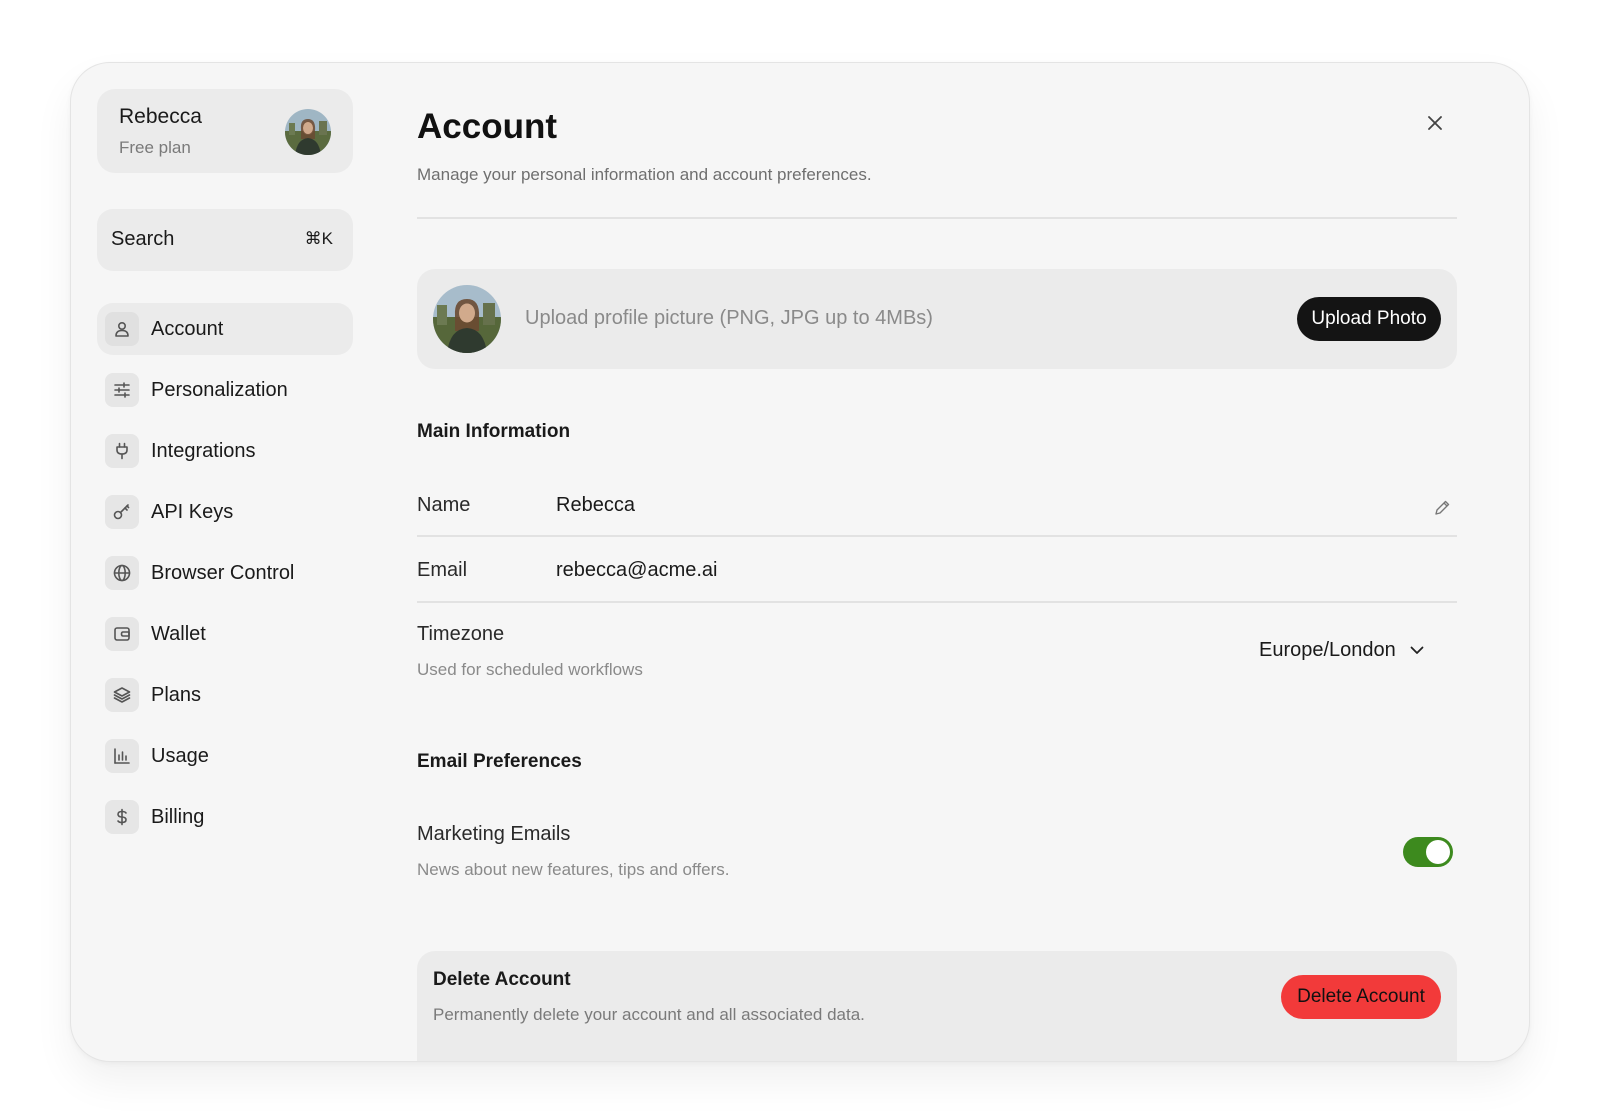 The width and height of the screenshot is (1600, 1115). I want to click on chevron-down-icon, so click(1417, 650).